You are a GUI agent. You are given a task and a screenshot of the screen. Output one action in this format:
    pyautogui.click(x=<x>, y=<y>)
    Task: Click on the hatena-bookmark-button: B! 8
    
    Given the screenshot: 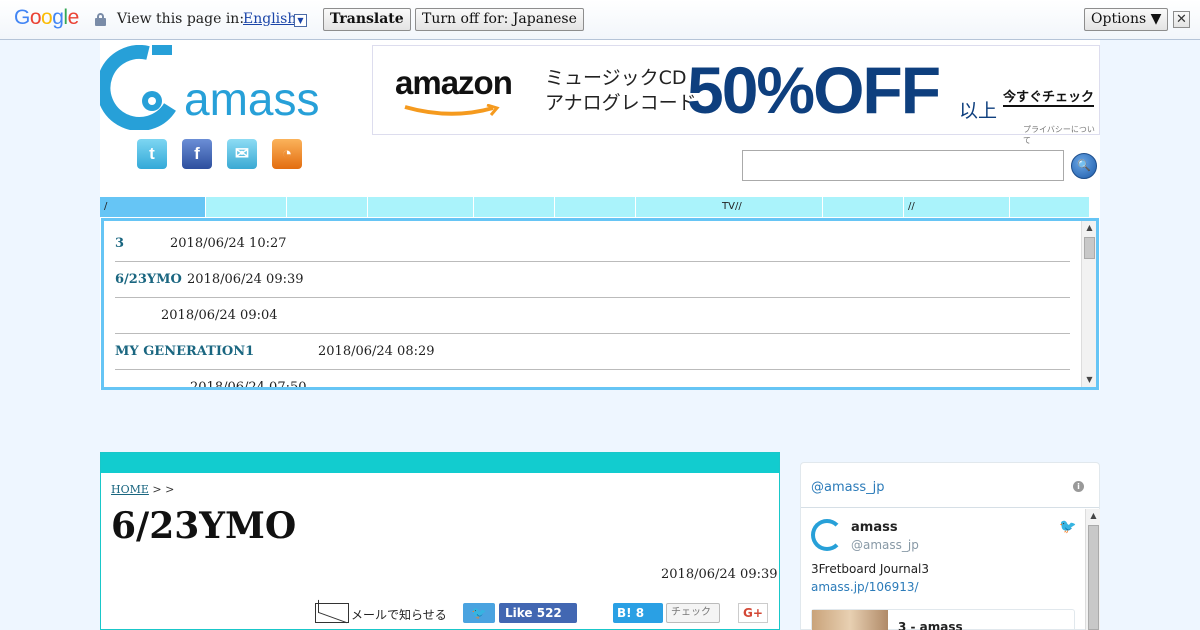 What is the action you would take?
    pyautogui.click(x=638, y=613)
    